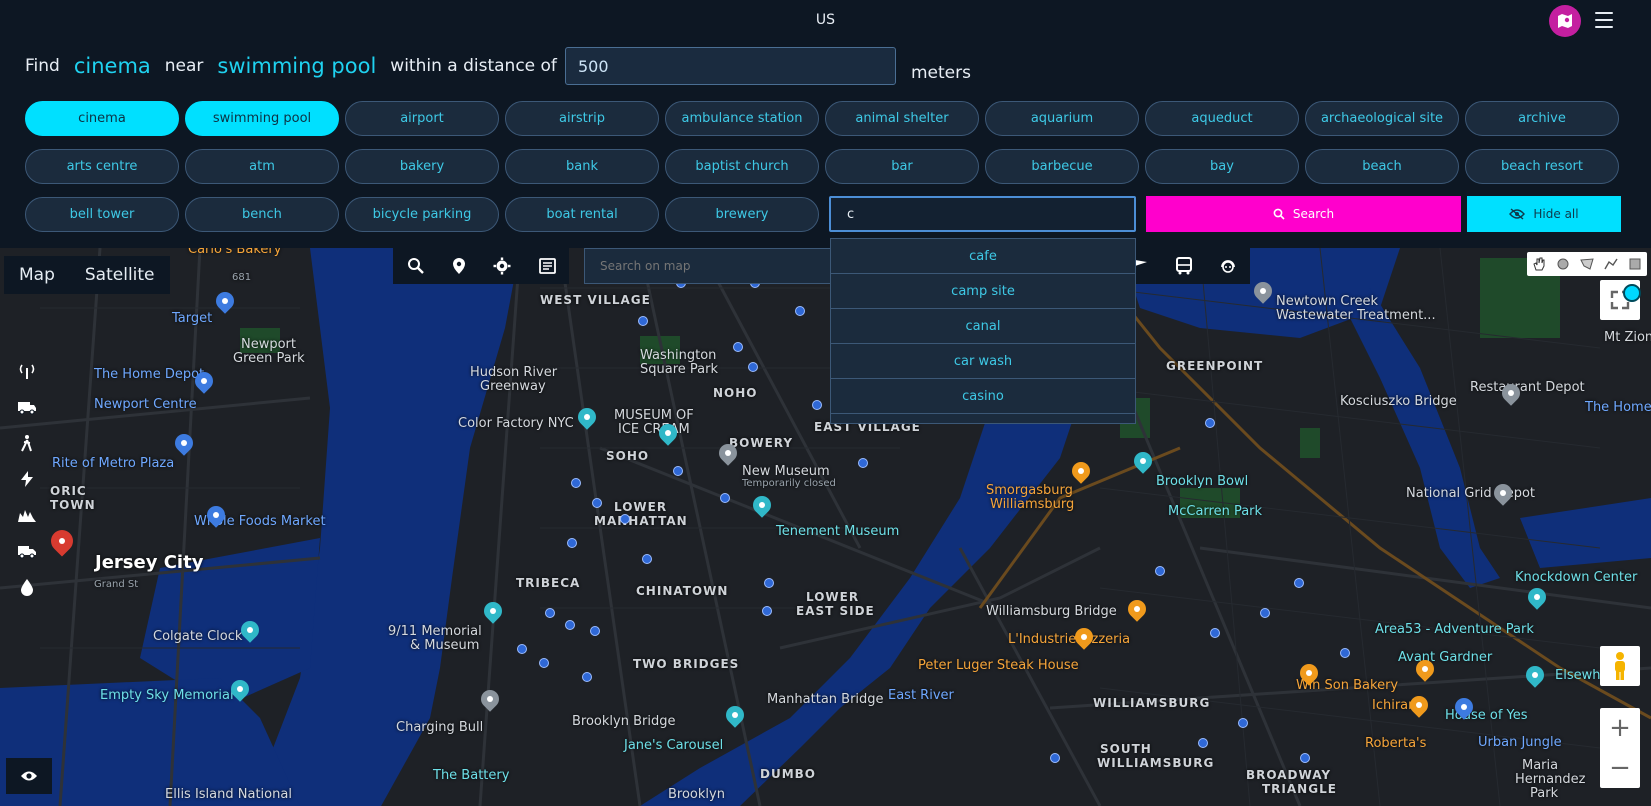 Image resolution: width=1651 pixels, height=806 pixels. What do you see at coordinates (120, 275) in the screenshot?
I see `map-type-satellite: Satellite` at bounding box center [120, 275].